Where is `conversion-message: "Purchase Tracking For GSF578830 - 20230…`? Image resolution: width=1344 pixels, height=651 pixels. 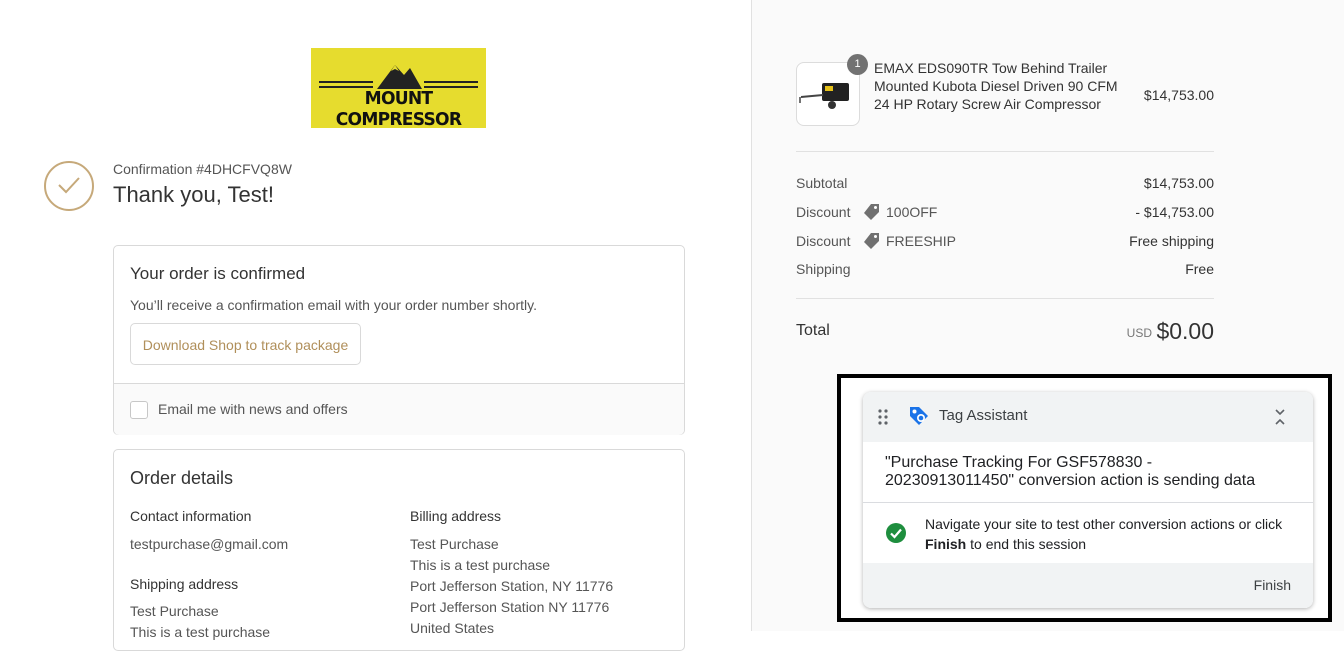
conversion-message: "Purchase Tracking For GSF578830 - 20230… is located at coordinates (1070, 471).